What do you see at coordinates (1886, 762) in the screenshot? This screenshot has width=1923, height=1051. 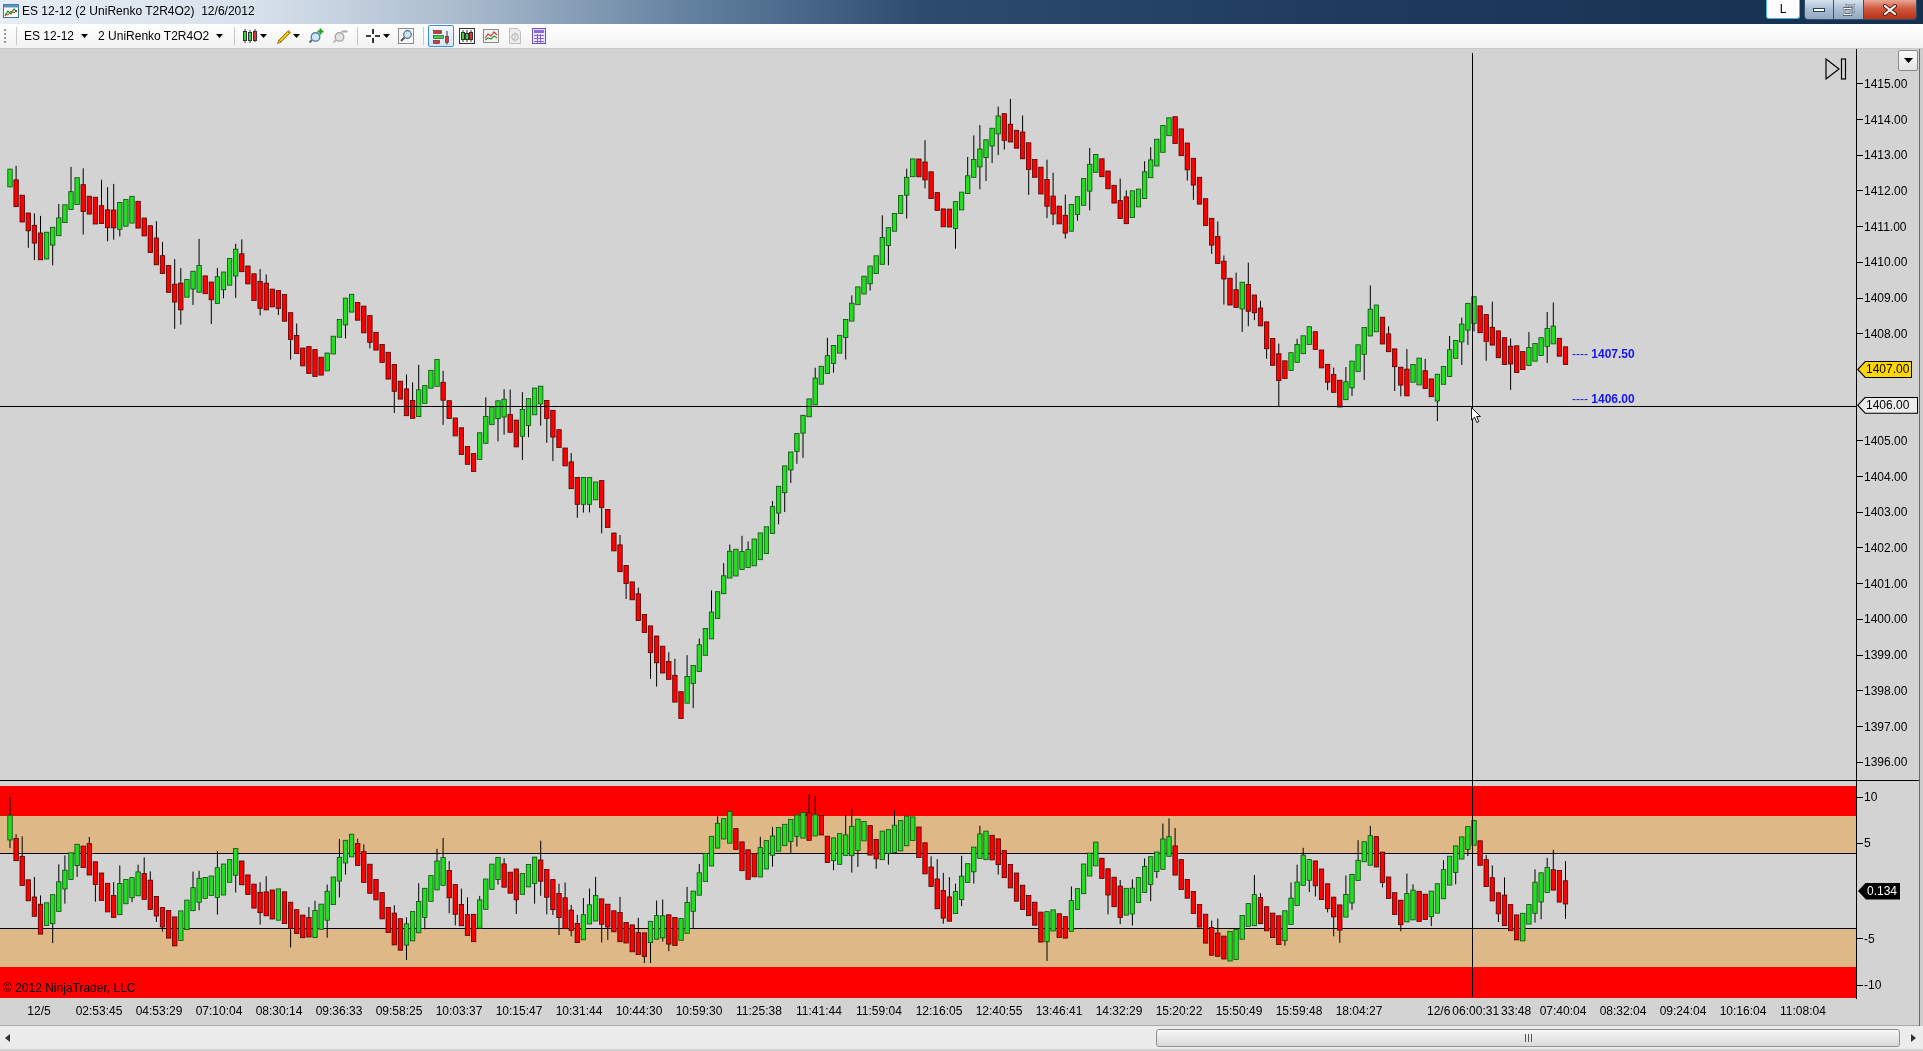 I see `price-axis-label: 1396.00` at bounding box center [1886, 762].